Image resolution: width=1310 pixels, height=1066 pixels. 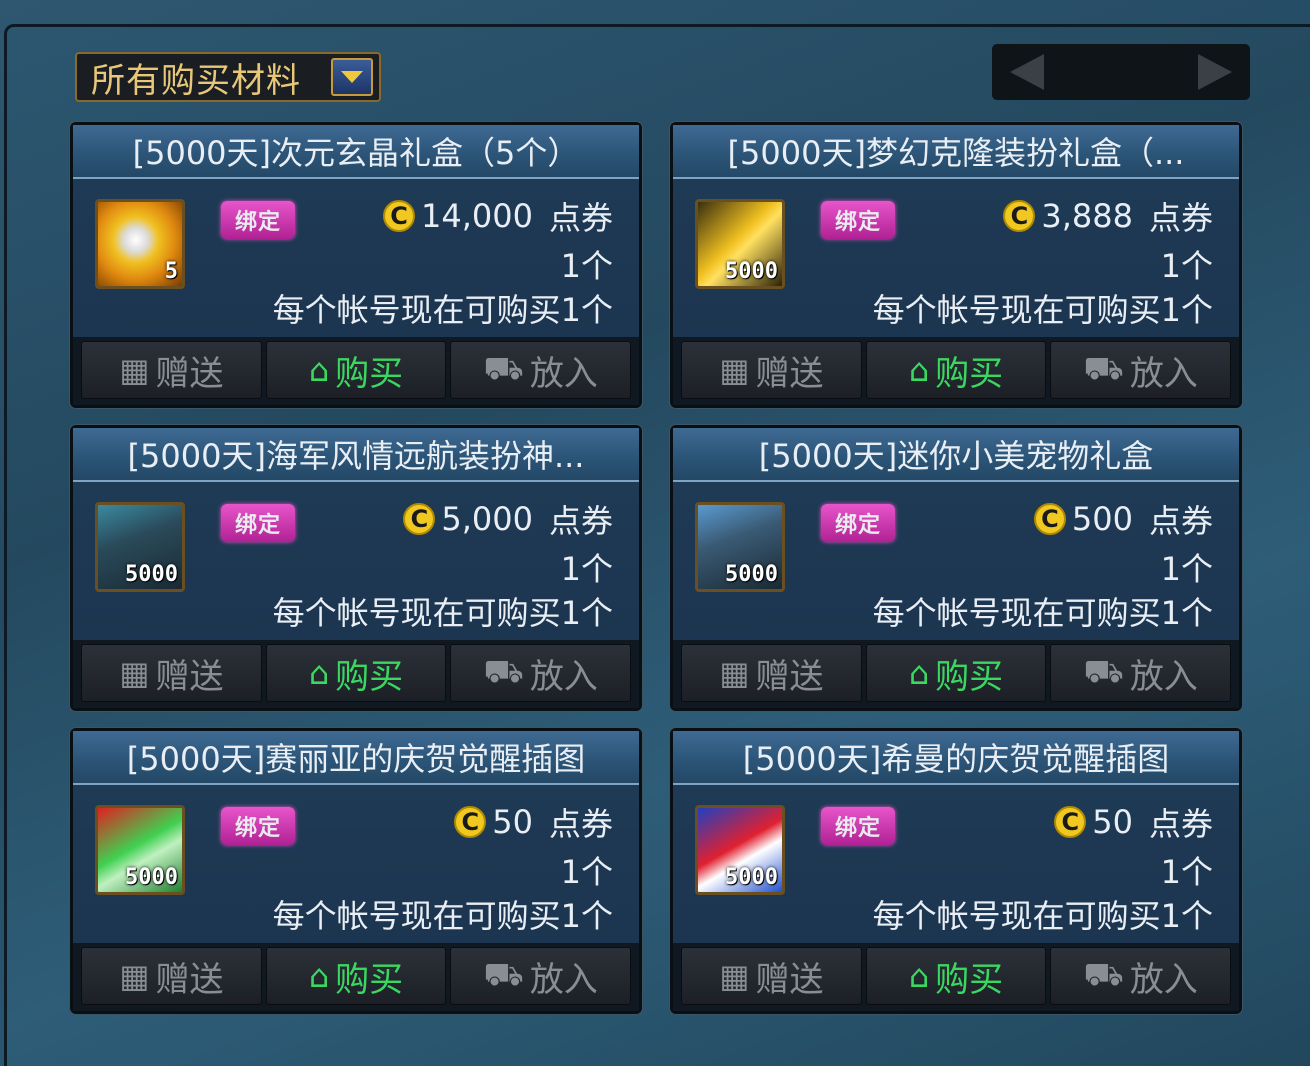 What do you see at coordinates (1121, 72) in the screenshot?
I see `pager` at bounding box center [1121, 72].